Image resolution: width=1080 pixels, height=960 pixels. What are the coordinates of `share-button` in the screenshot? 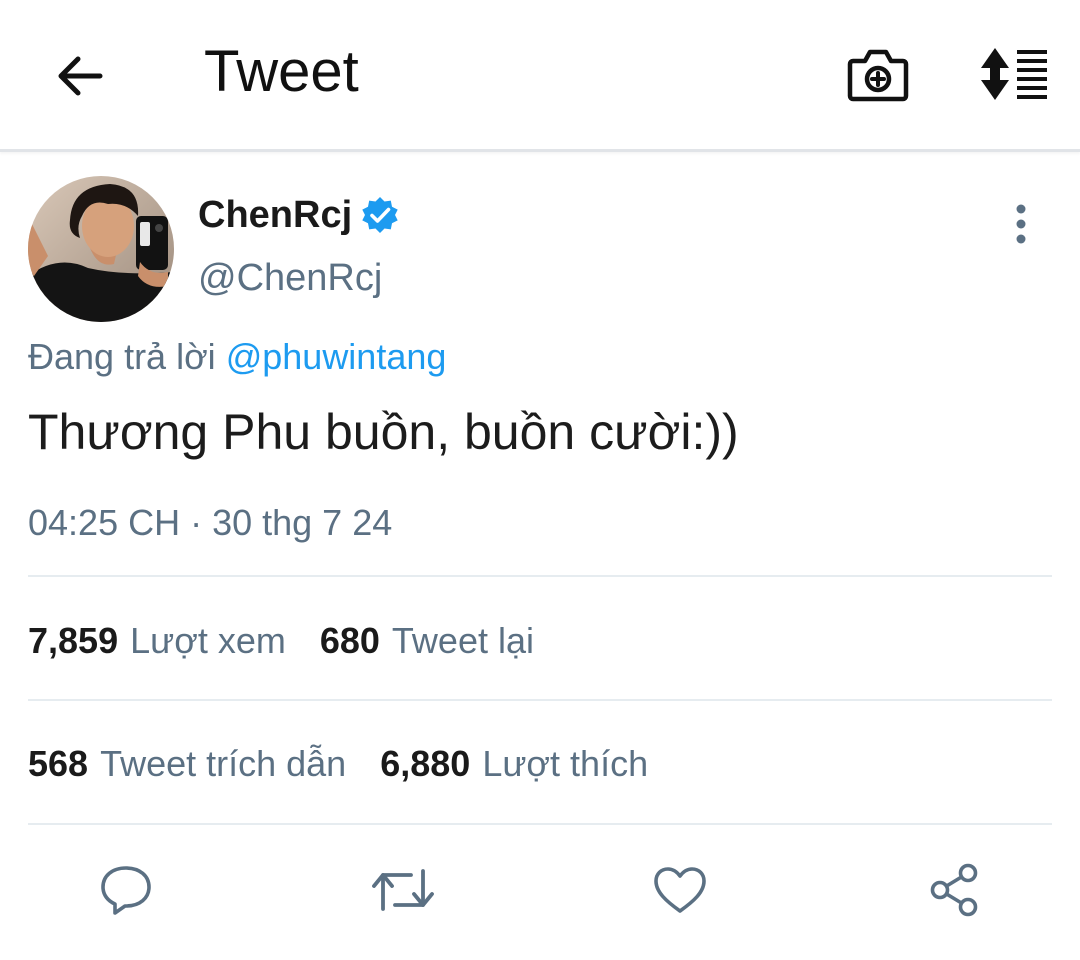 It's located at (954, 890).